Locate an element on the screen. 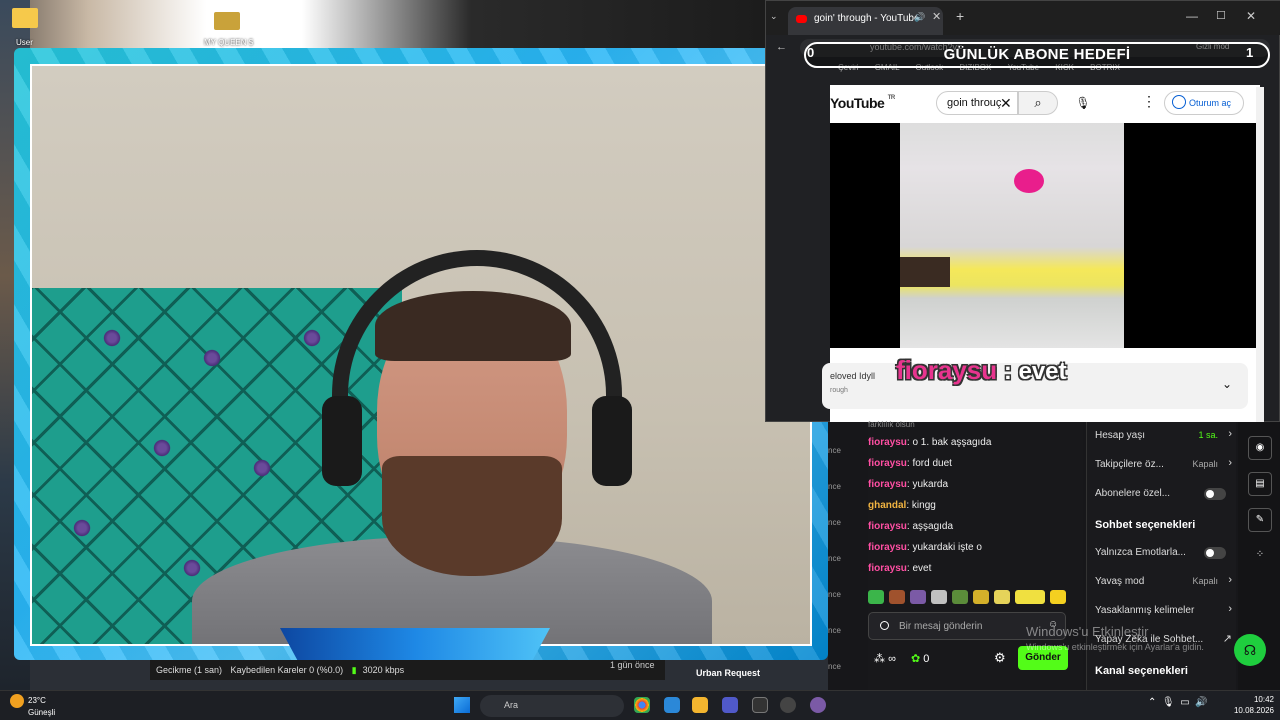 This screenshot has height=720, width=1280. headphones-ear-right is located at coordinates (612, 441).